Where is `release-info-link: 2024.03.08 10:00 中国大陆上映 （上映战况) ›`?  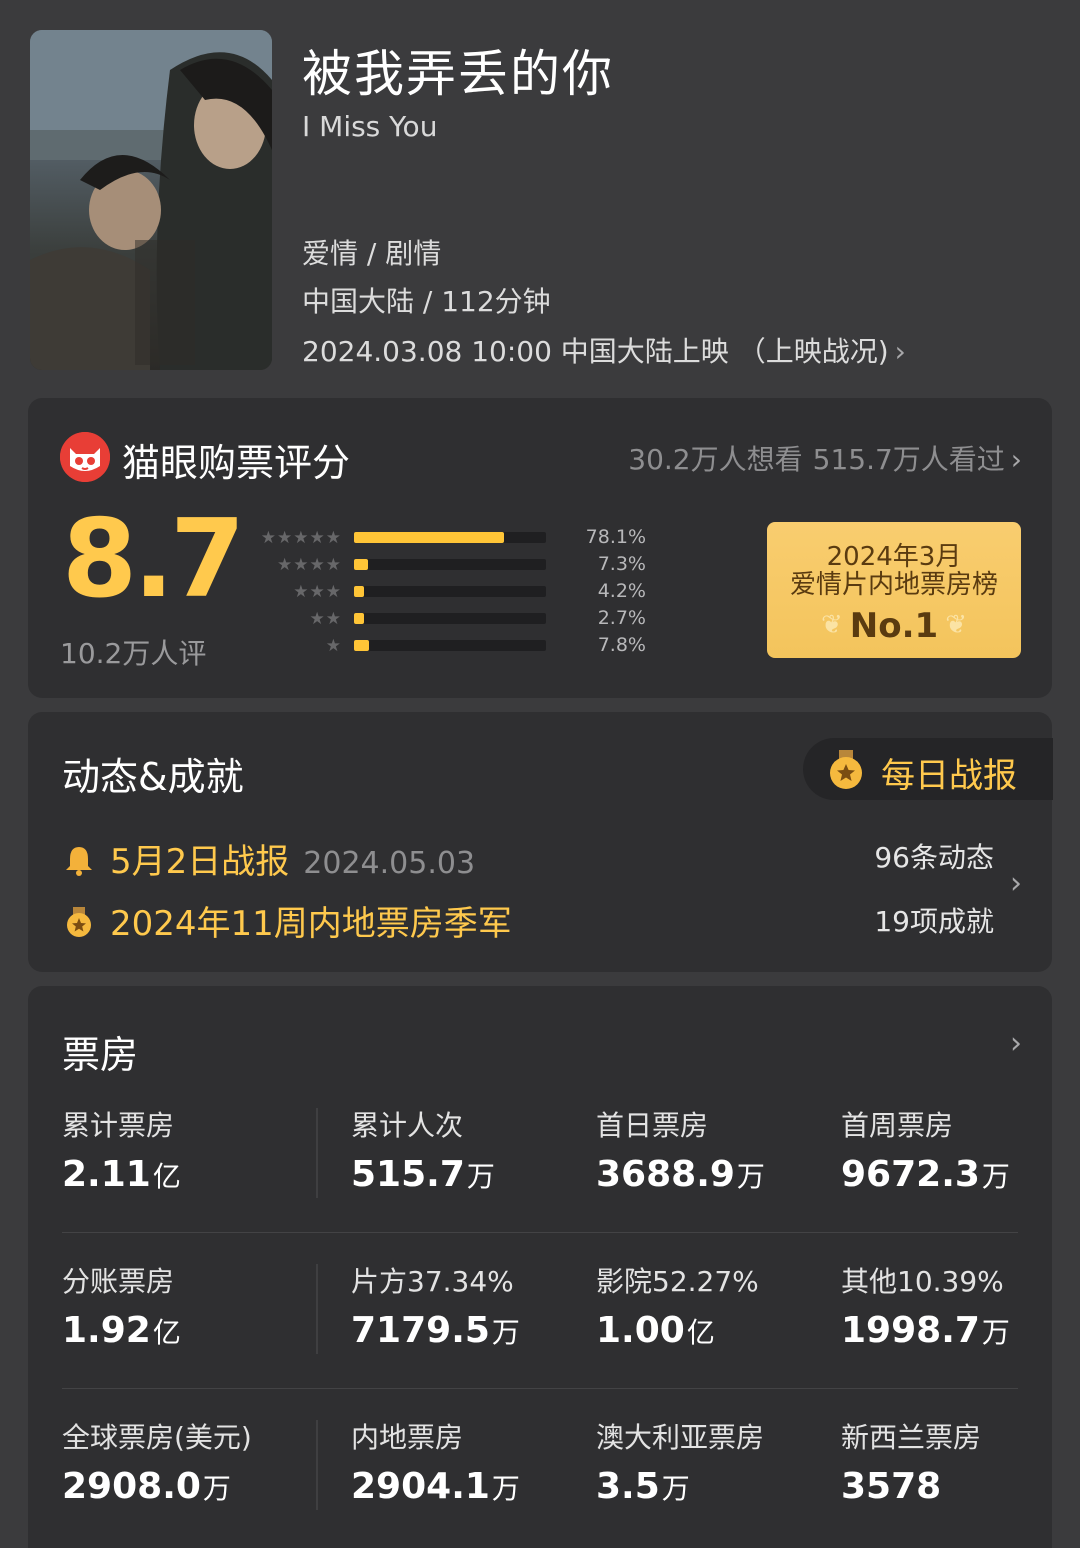 release-info-link: 2024.03.08 10:00 中国大陆上映 （上映战况) › is located at coordinates (604, 350).